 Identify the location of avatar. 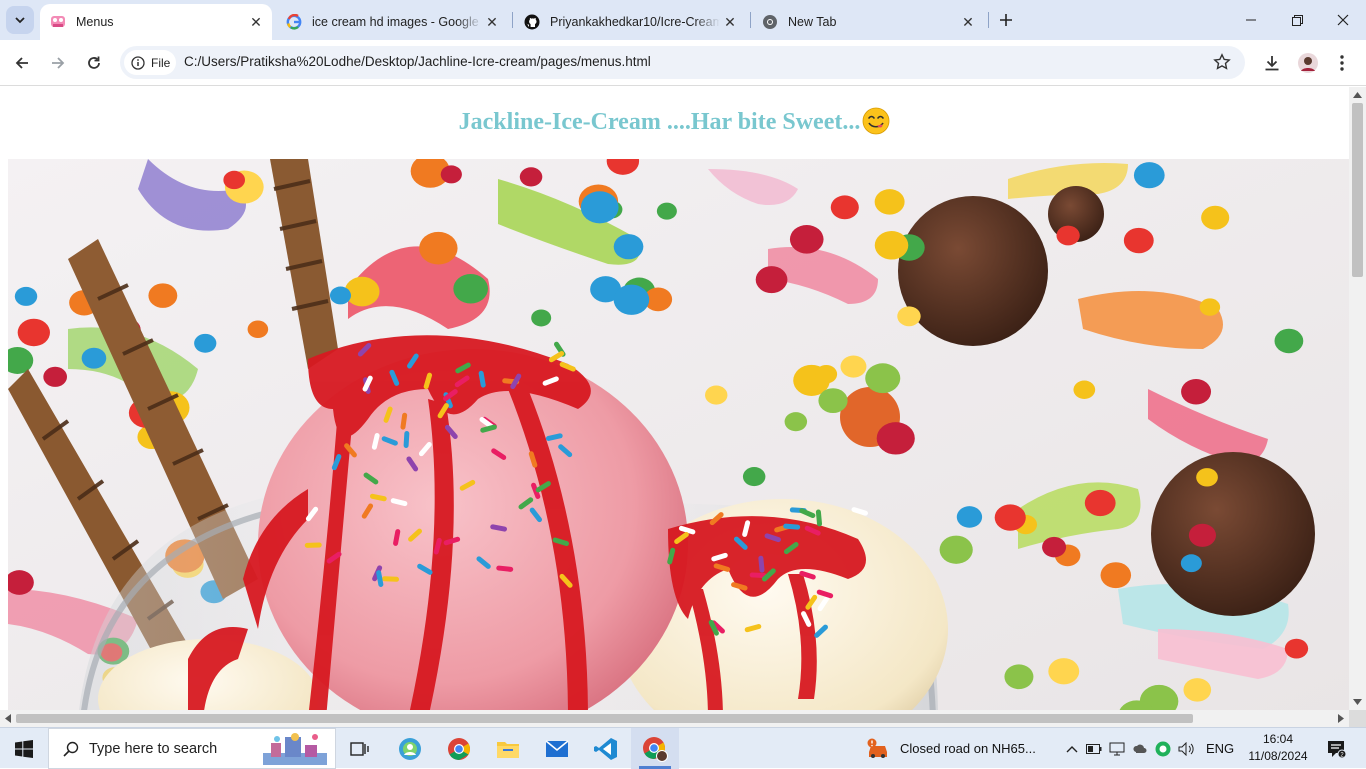
(1308, 63).